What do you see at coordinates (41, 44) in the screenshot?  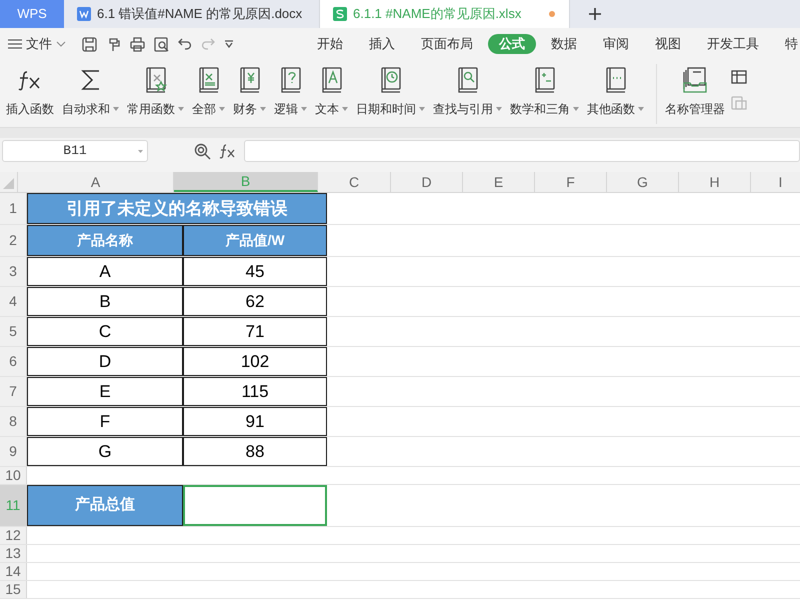 I see `file-menu: 文件` at bounding box center [41, 44].